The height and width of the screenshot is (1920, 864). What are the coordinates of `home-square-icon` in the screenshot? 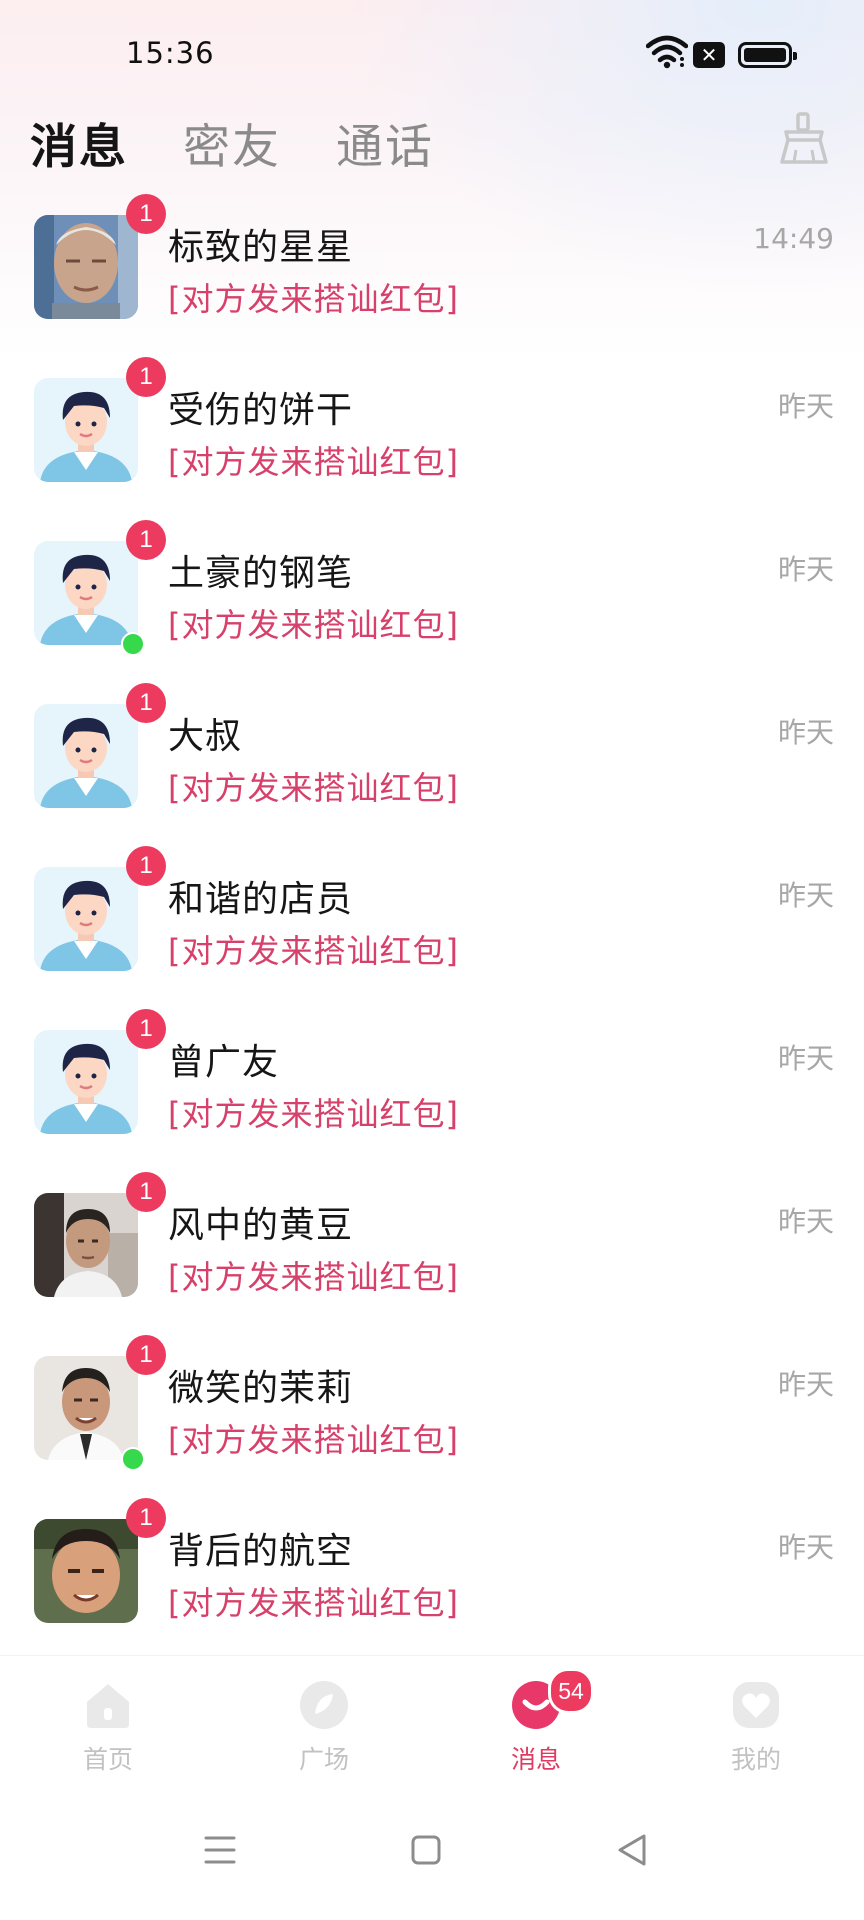 It's located at (426, 1850).